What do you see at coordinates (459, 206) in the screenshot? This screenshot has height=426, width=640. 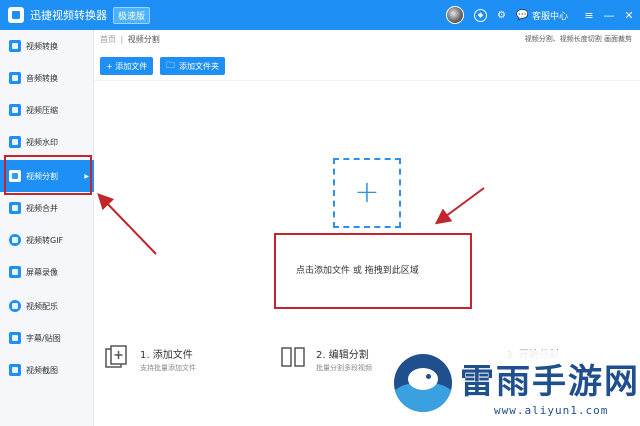 I see `arrow-to-dropzone` at bounding box center [459, 206].